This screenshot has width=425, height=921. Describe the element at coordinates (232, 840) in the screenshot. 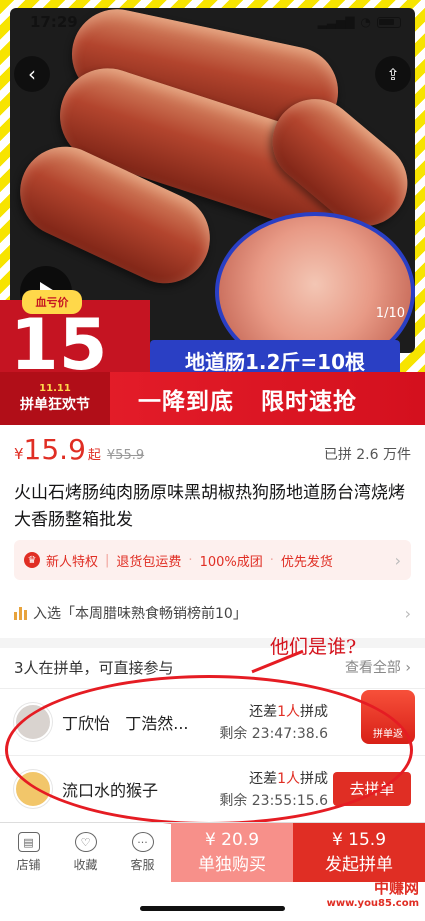

I see `buy-alone-price: ¥ 20.9` at that location.